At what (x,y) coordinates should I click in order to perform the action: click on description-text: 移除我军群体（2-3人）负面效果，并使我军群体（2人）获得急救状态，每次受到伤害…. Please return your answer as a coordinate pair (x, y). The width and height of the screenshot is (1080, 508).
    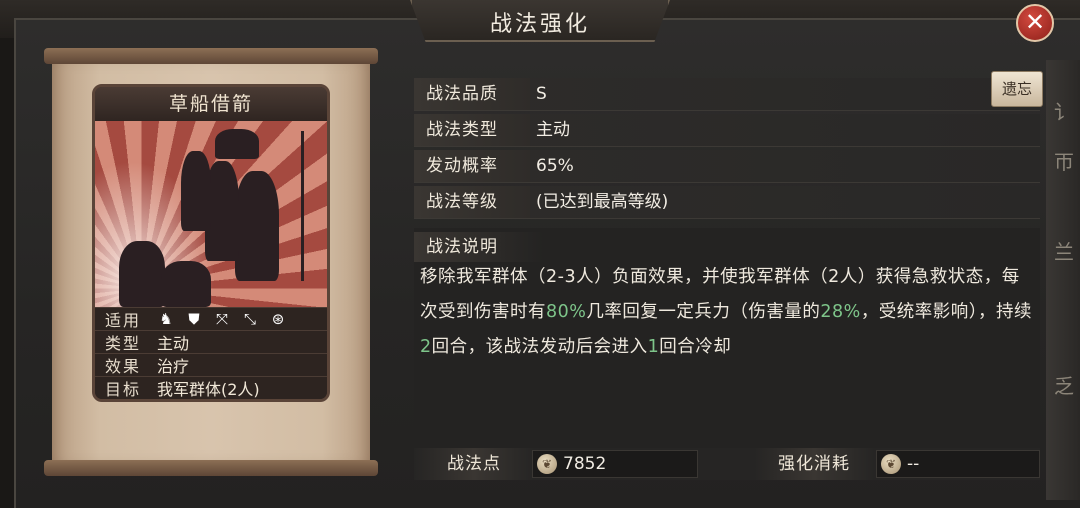
    Looking at the image, I should click on (728, 312).